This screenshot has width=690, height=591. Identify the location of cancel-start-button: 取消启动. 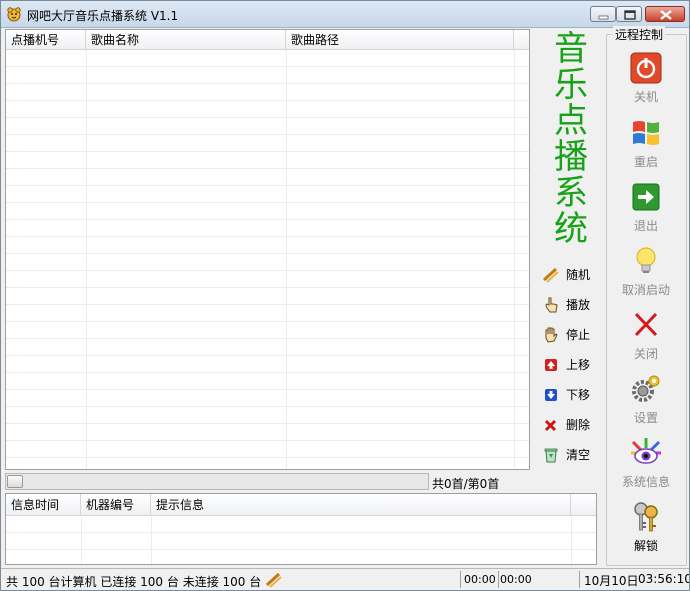
(646, 274).